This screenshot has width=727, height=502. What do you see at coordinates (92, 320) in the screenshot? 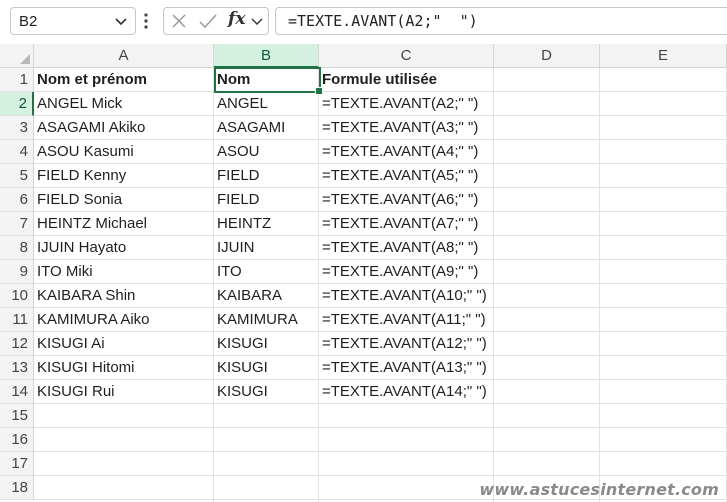
I see `table-cell: KAMIMURA Aiko` at bounding box center [92, 320].